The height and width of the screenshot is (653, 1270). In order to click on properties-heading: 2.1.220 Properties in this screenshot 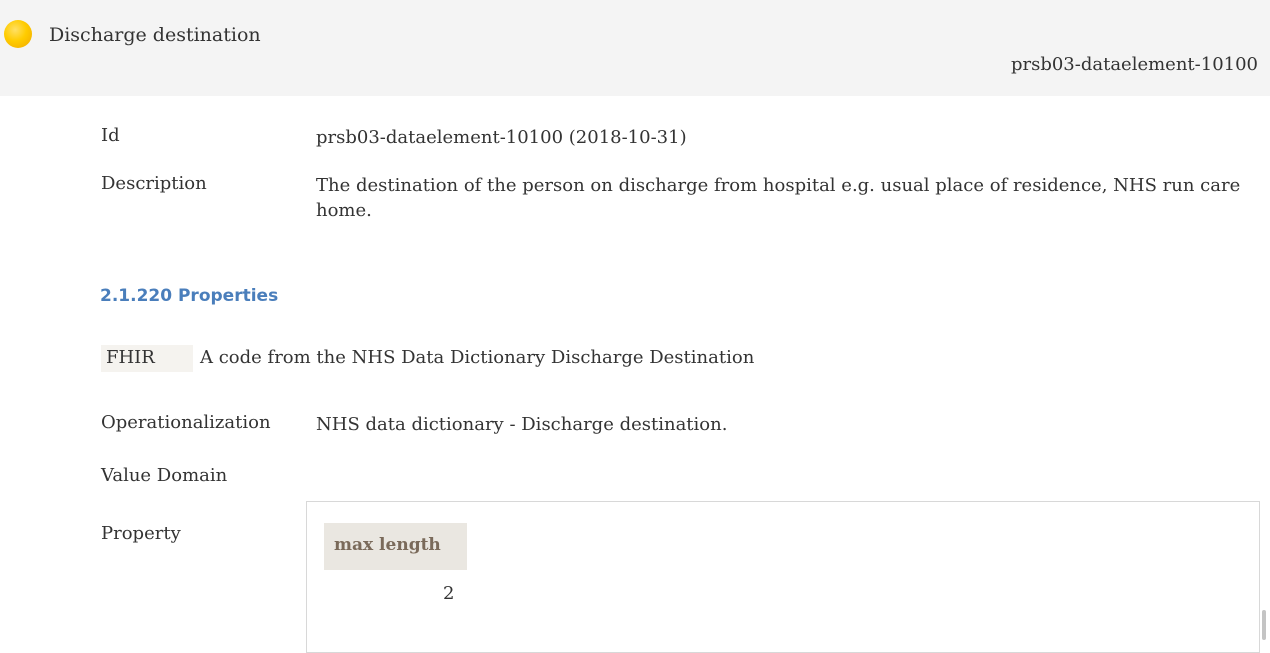, I will do `click(189, 296)`.